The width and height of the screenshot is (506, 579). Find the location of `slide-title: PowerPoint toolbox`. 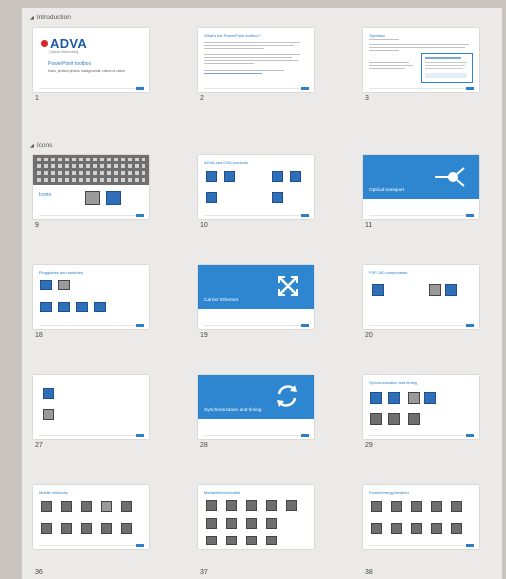

slide-title: PowerPoint toolbox is located at coordinates (70, 64).